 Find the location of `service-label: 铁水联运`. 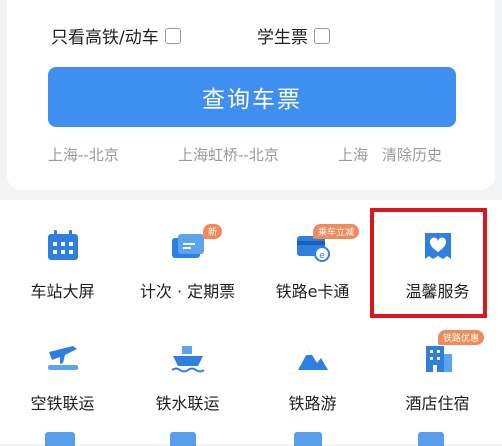

service-label: 铁水联运 is located at coordinates (187, 403).